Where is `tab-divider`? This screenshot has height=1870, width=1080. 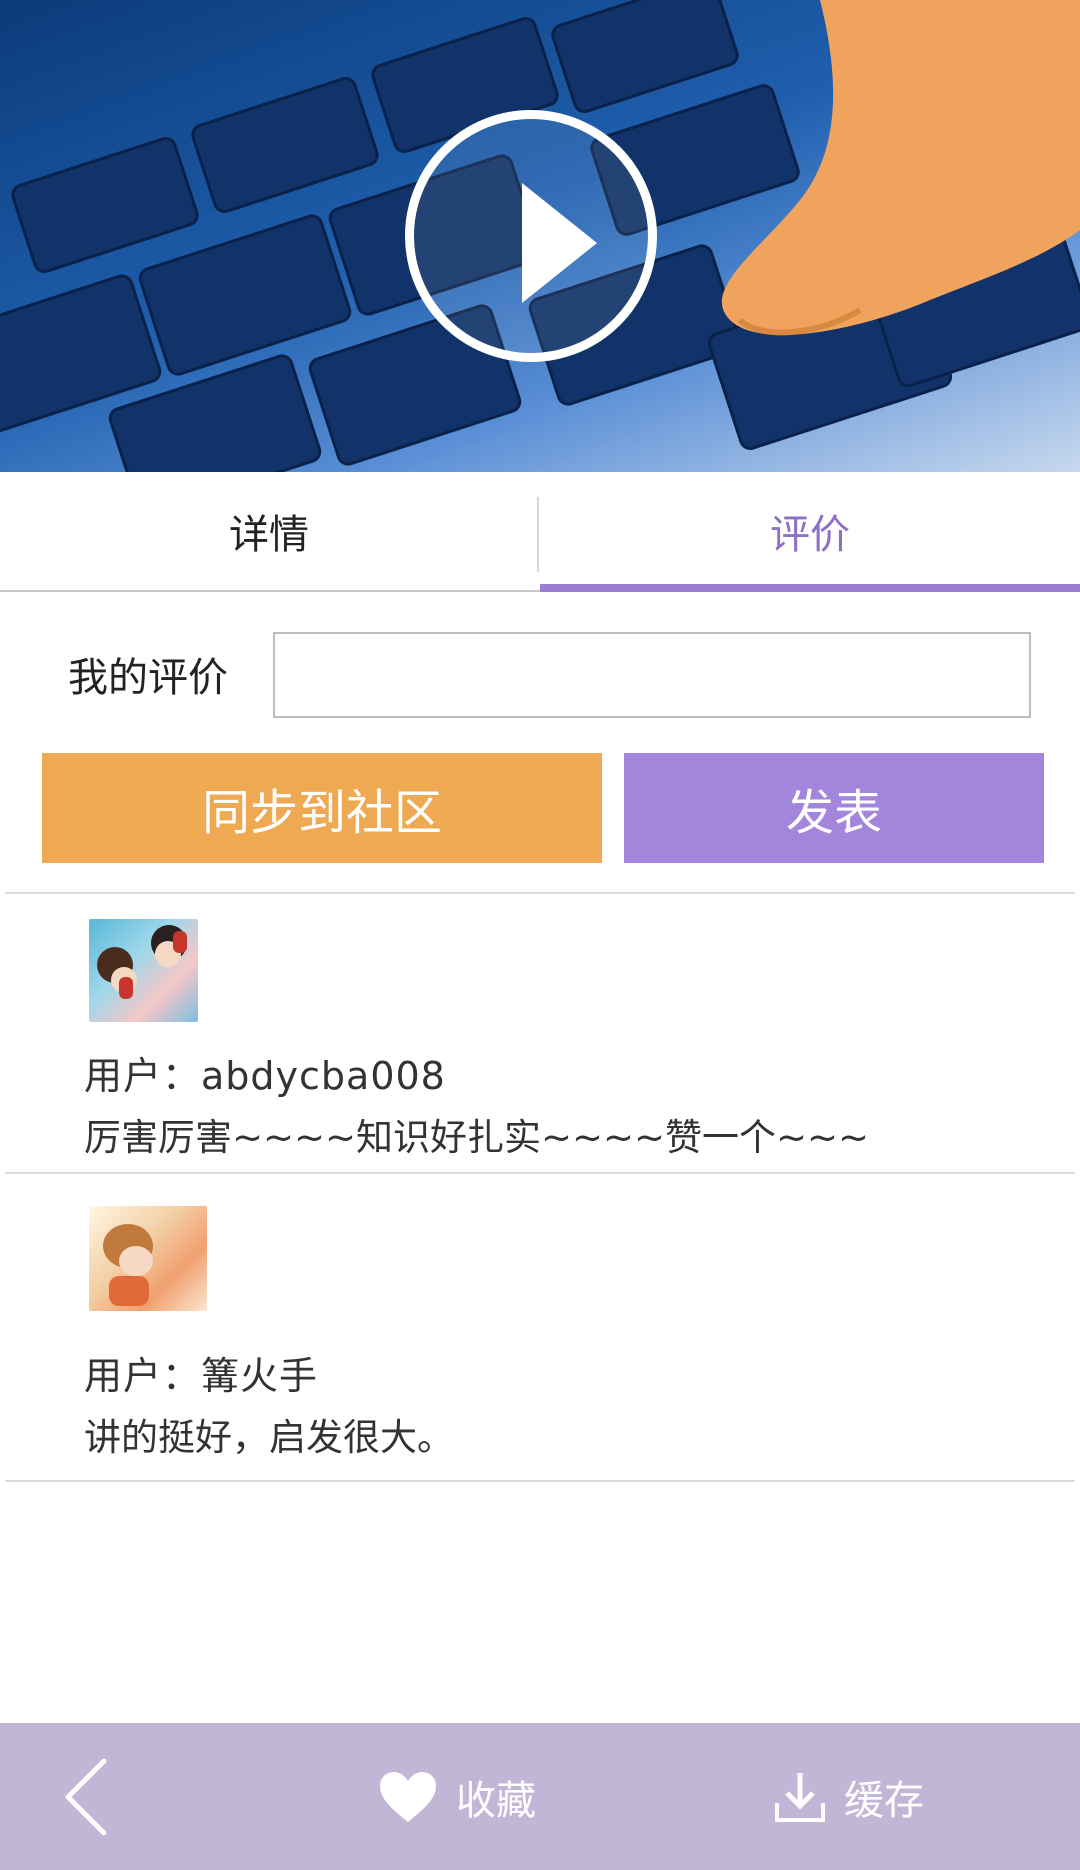 tab-divider is located at coordinates (538, 534).